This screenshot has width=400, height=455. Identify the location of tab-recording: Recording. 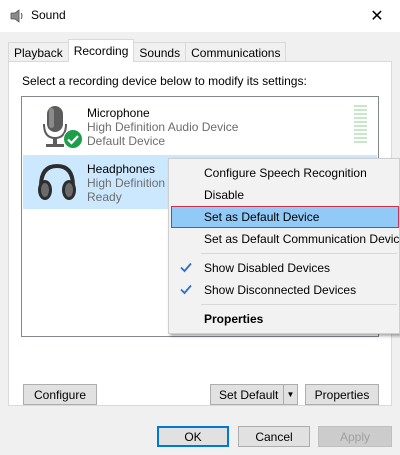
(101, 50).